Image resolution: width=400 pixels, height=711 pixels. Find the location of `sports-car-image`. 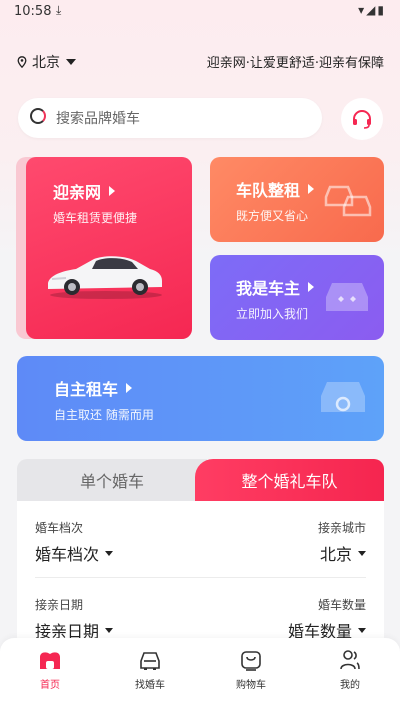

sports-car-image is located at coordinates (105, 277).